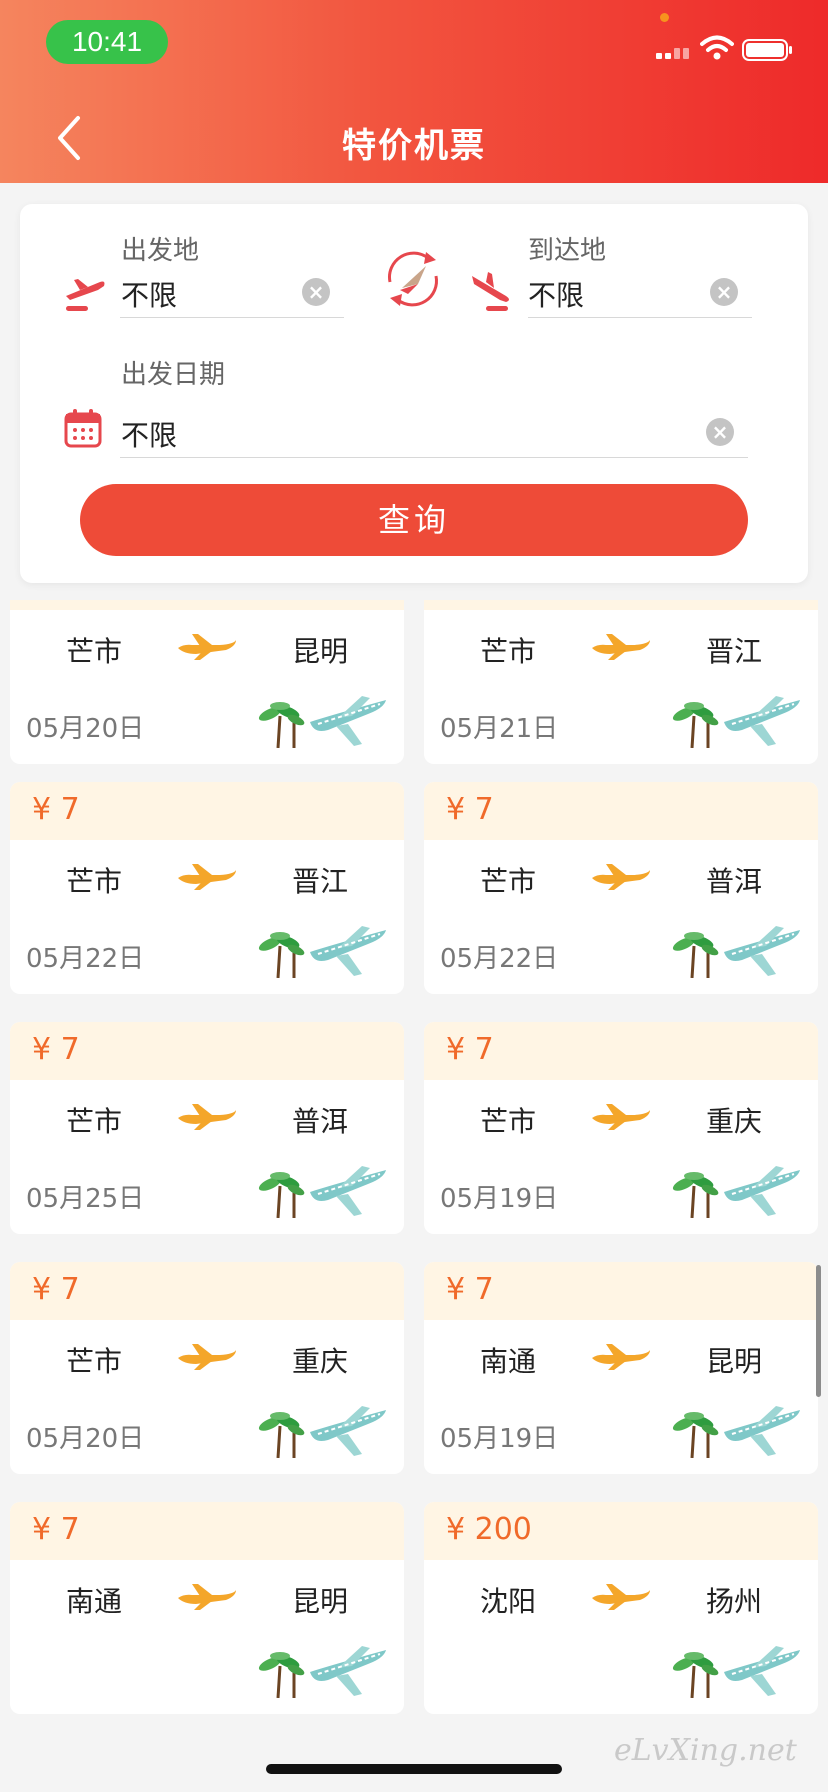 The height and width of the screenshot is (1792, 828). Describe the element at coordinates (567, 251) in the screenshot. I see `arrival-label: 到达地` at that location.